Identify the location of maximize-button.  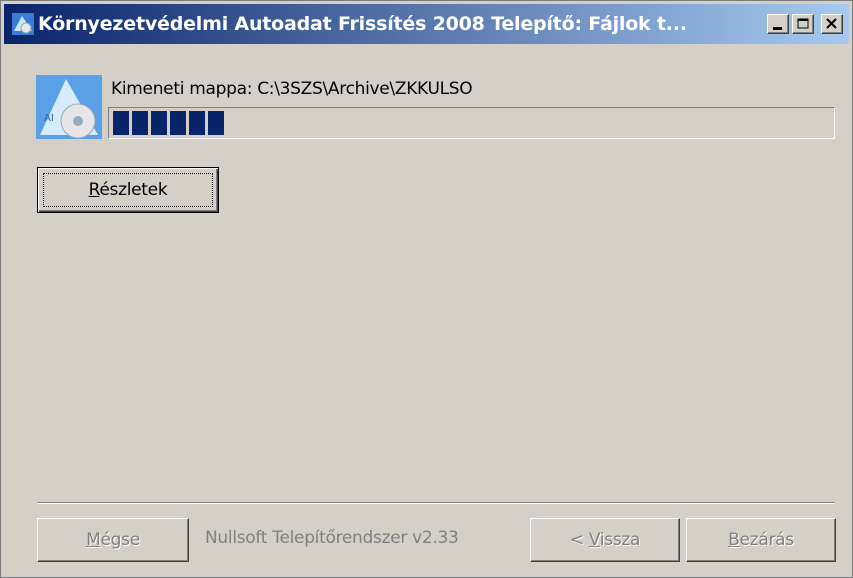
(803, 24).